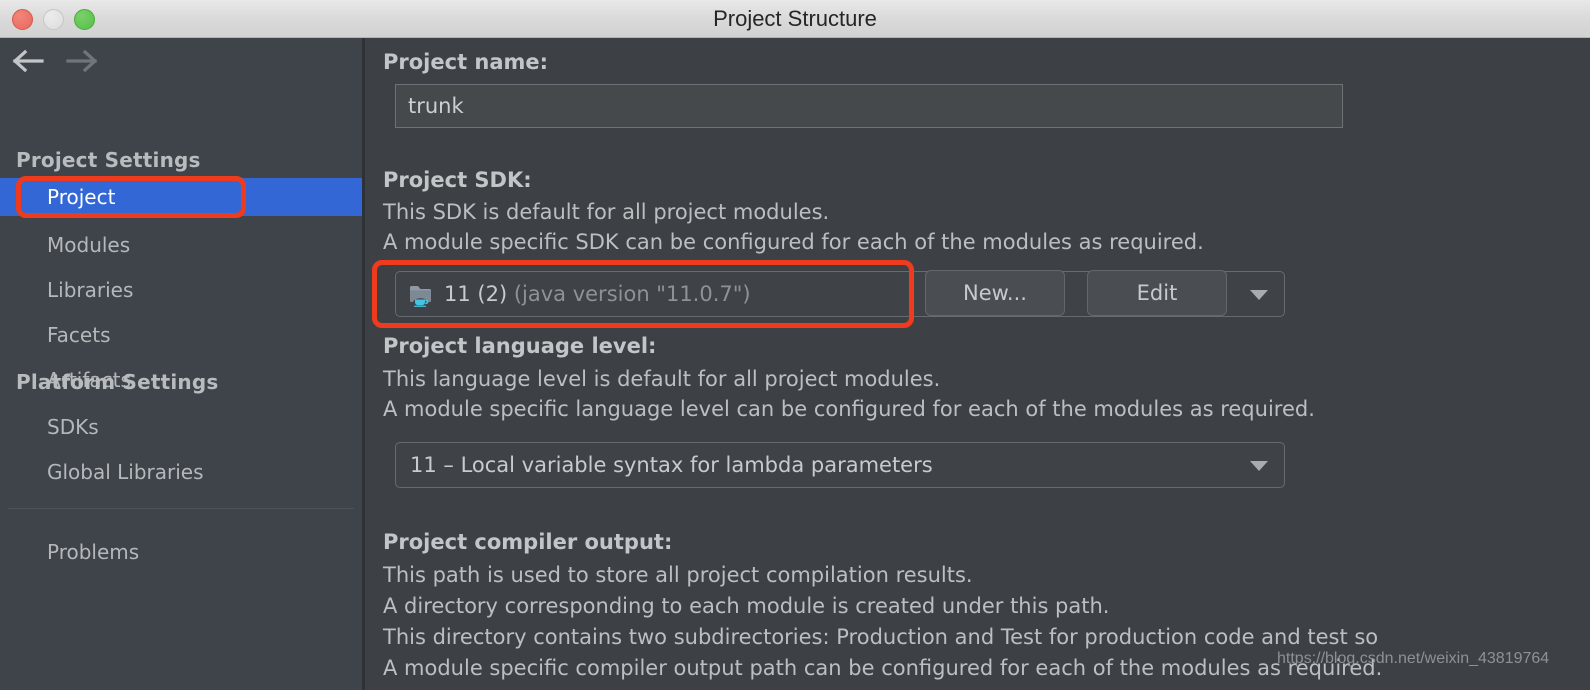  What do you see at coordinates (83, 61) in the screenshot?
I see `arrow-right-icon` at bounding box center [83, 61].